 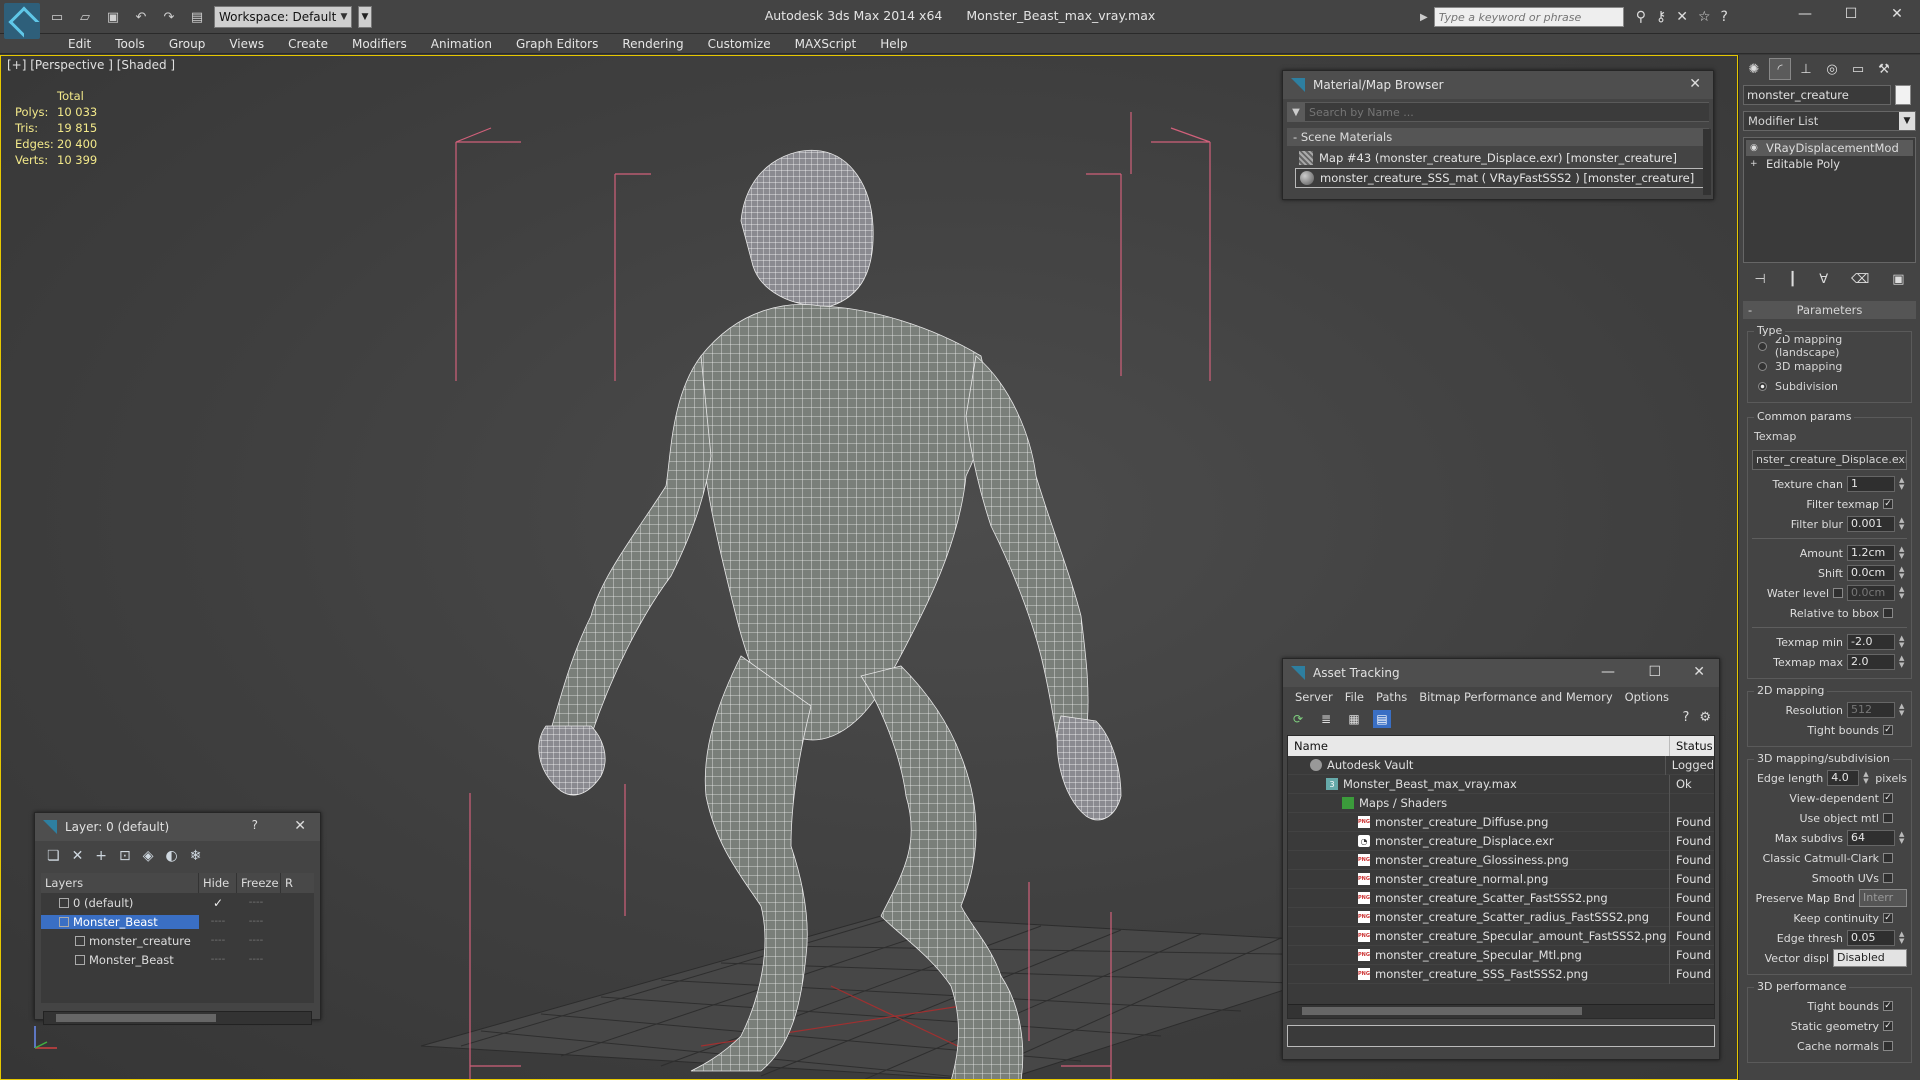 I want to click on texmap-max-input: 2.0, so click(x=1871, y=662).